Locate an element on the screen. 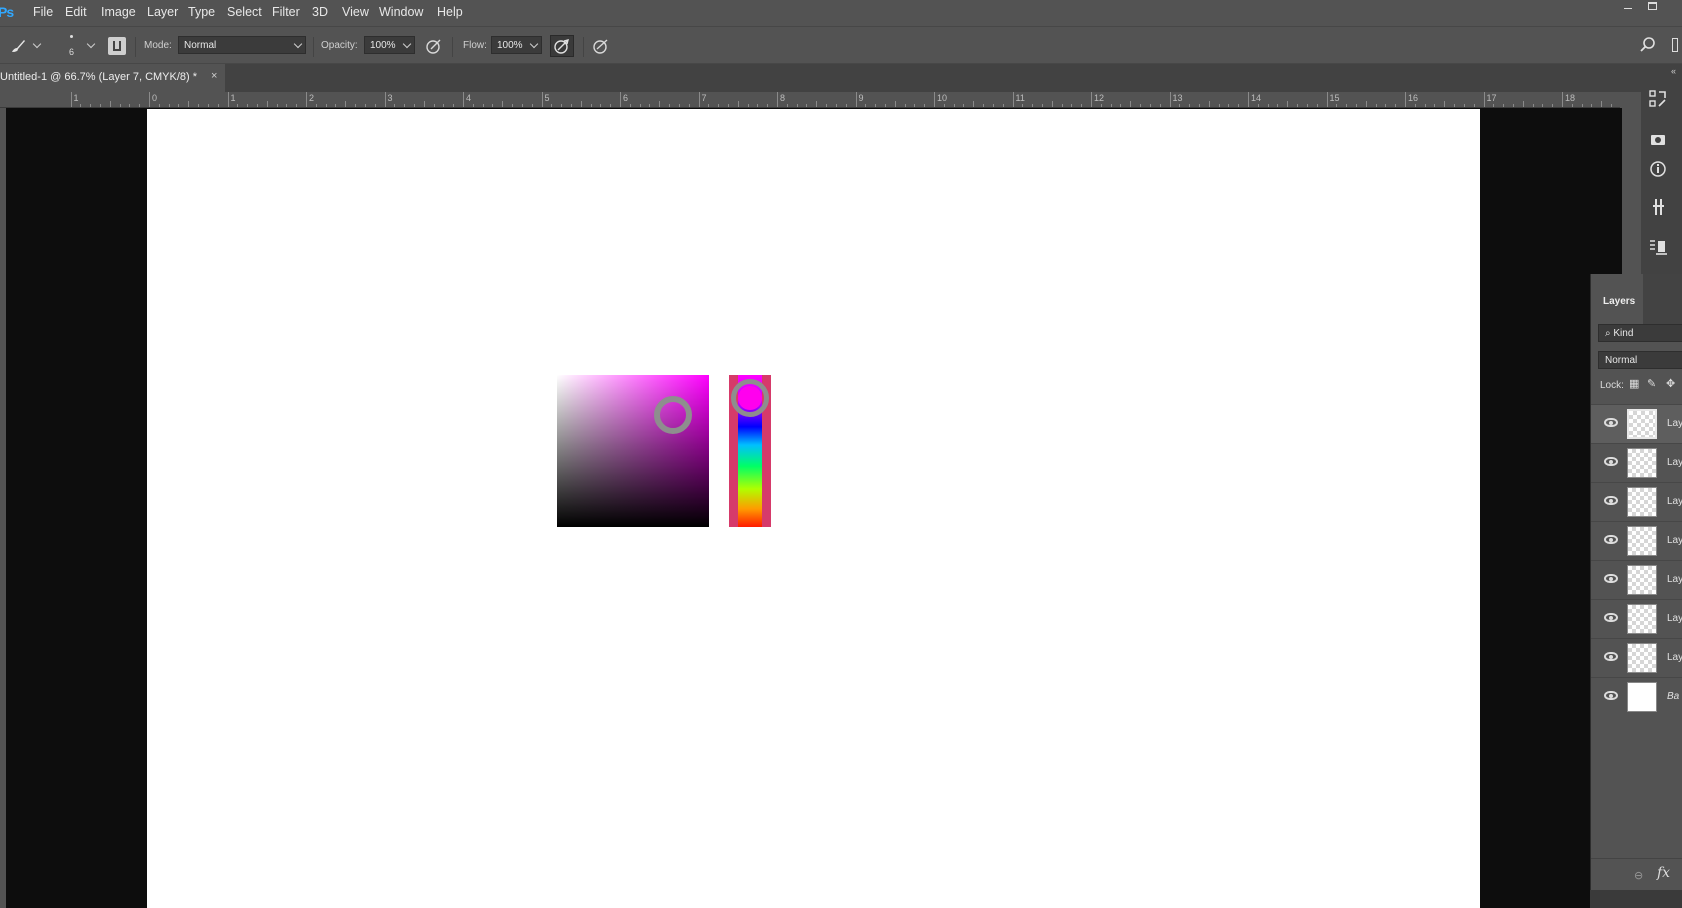 This screenshot has width=1682, height=908. info-icon is located at coordinates (1658, 169).